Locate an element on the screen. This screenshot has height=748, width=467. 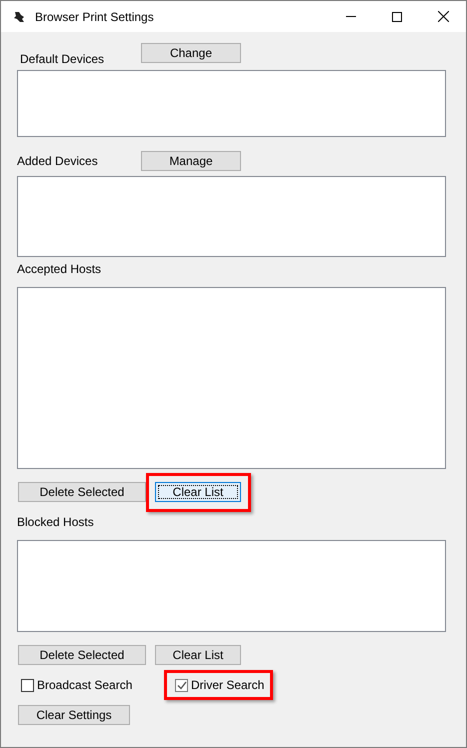
minimize-icon is located at coordinates (351, 16).